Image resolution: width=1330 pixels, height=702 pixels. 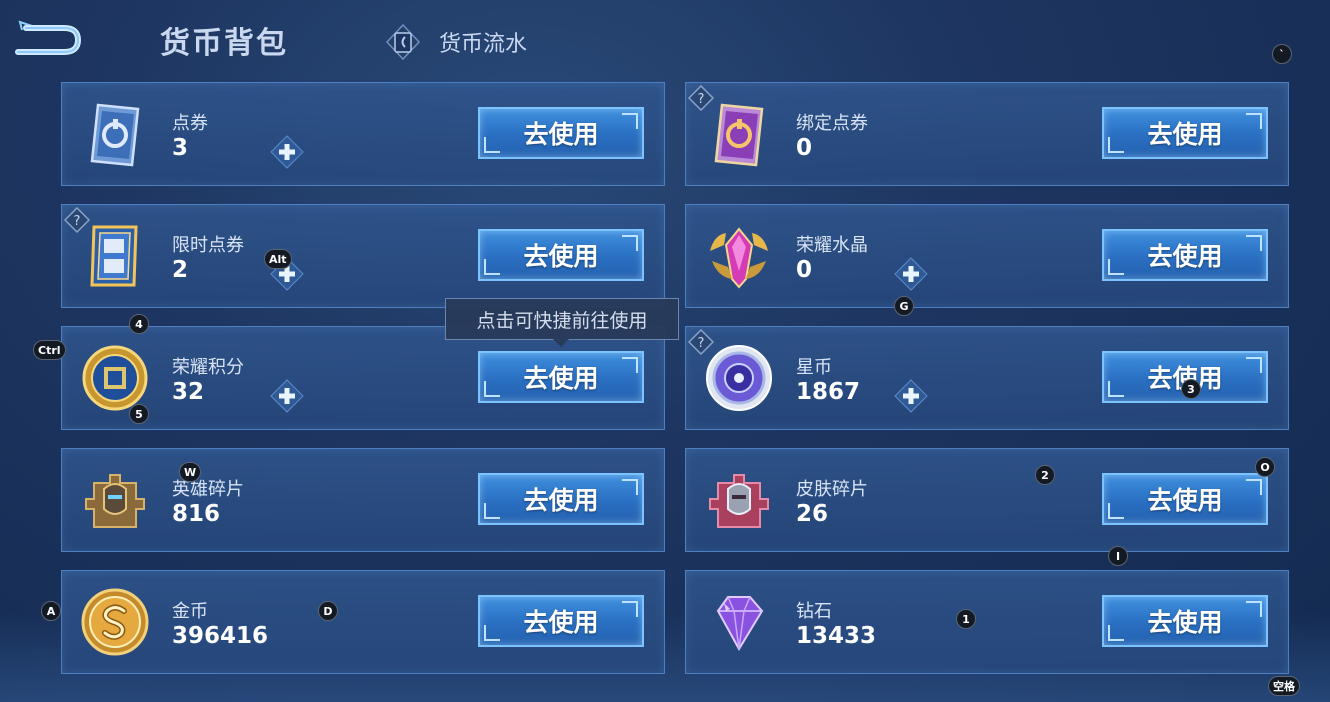 What do you see at coordinates (190, 472) in the screenshot?
I see `key-hint-badge: W` at bounding box center [190, 472].